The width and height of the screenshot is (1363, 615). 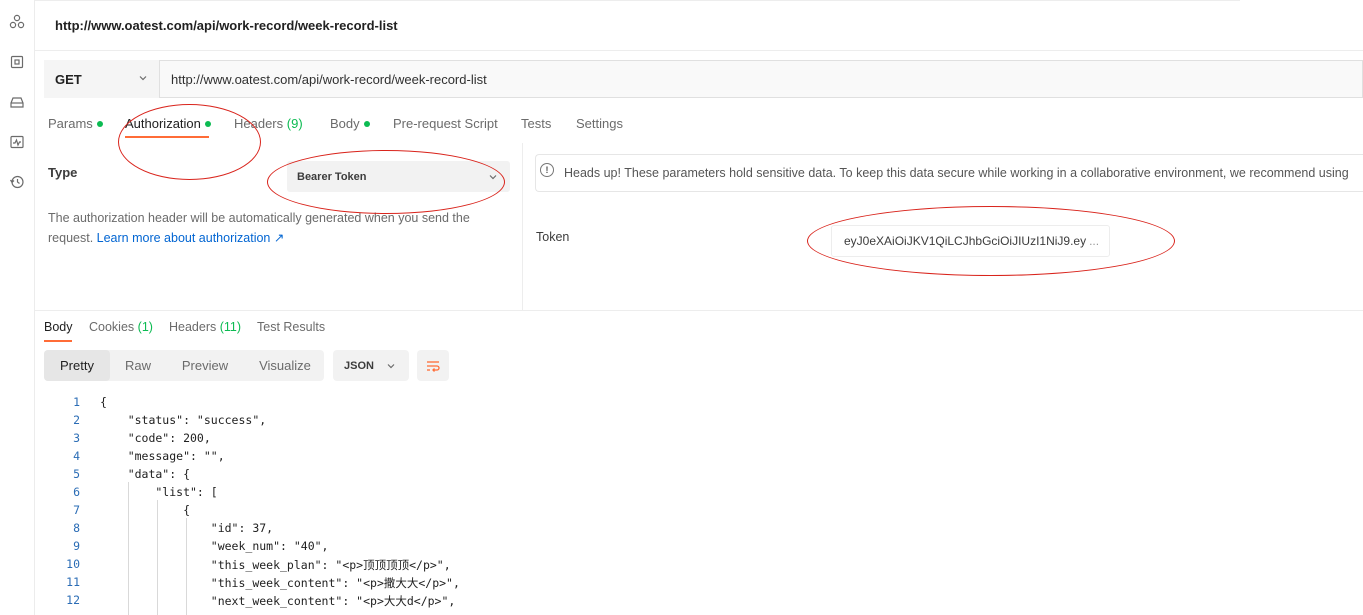 What do you see at coordinates (76, 438) in the screenshot?
I see `line-number: 3` at bounding box center [76, 438].